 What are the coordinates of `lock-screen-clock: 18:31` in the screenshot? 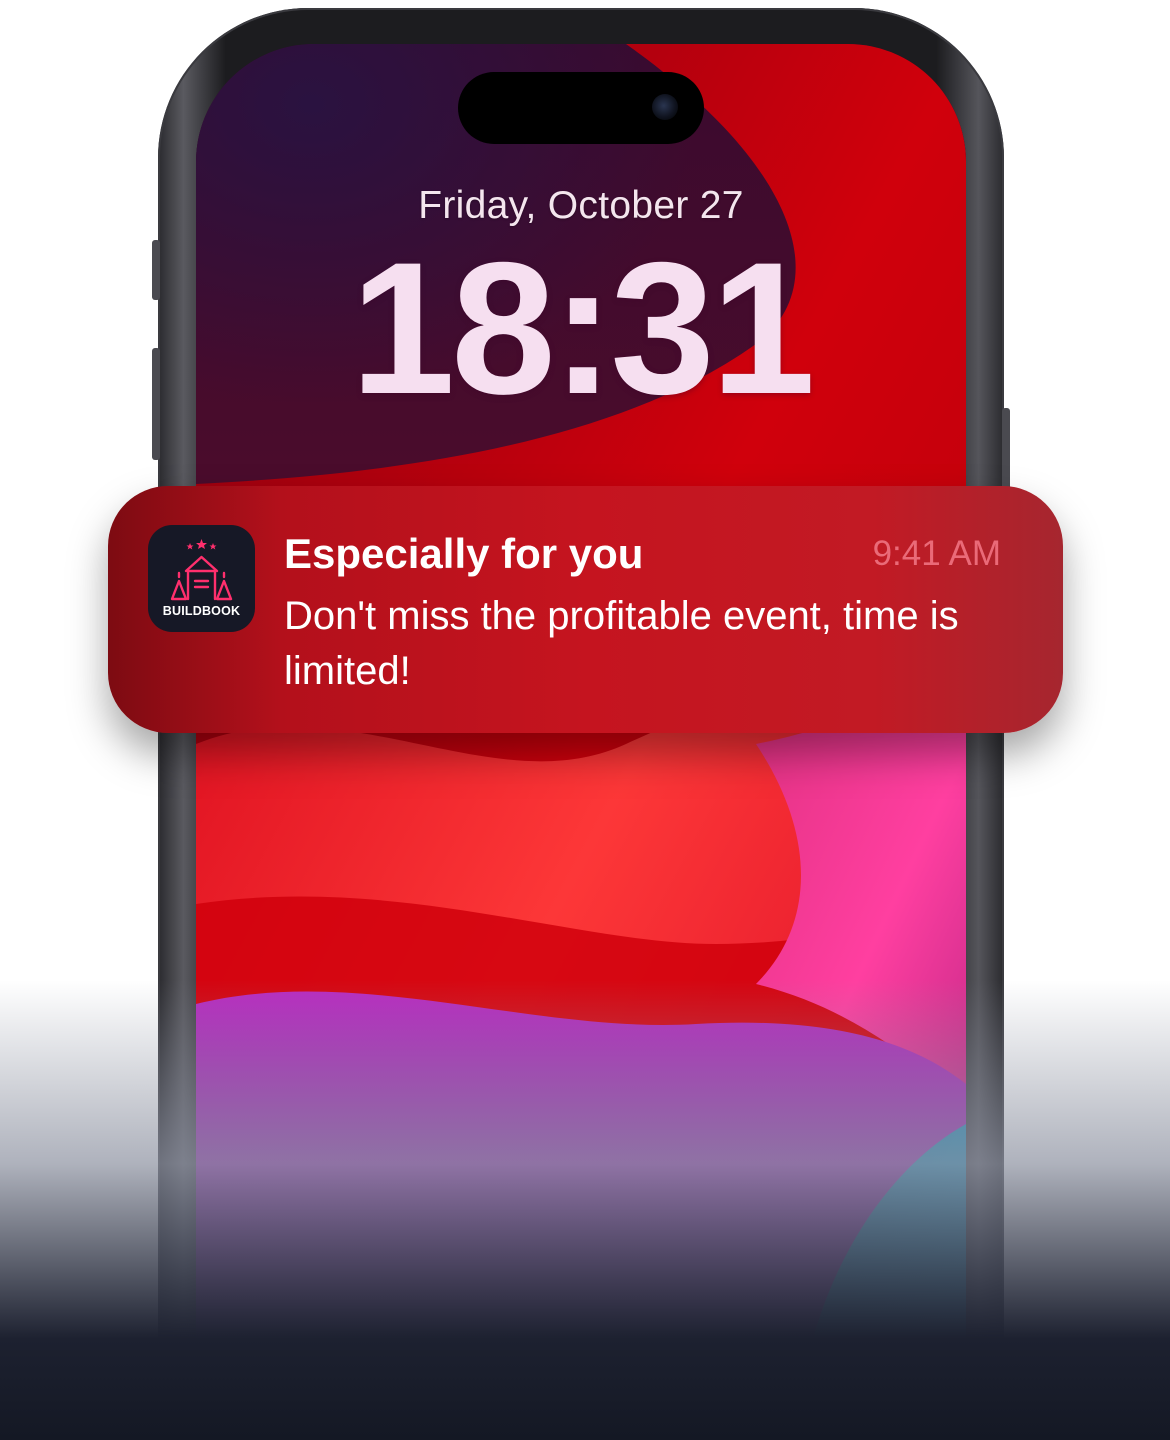 It's located at (583, 328).